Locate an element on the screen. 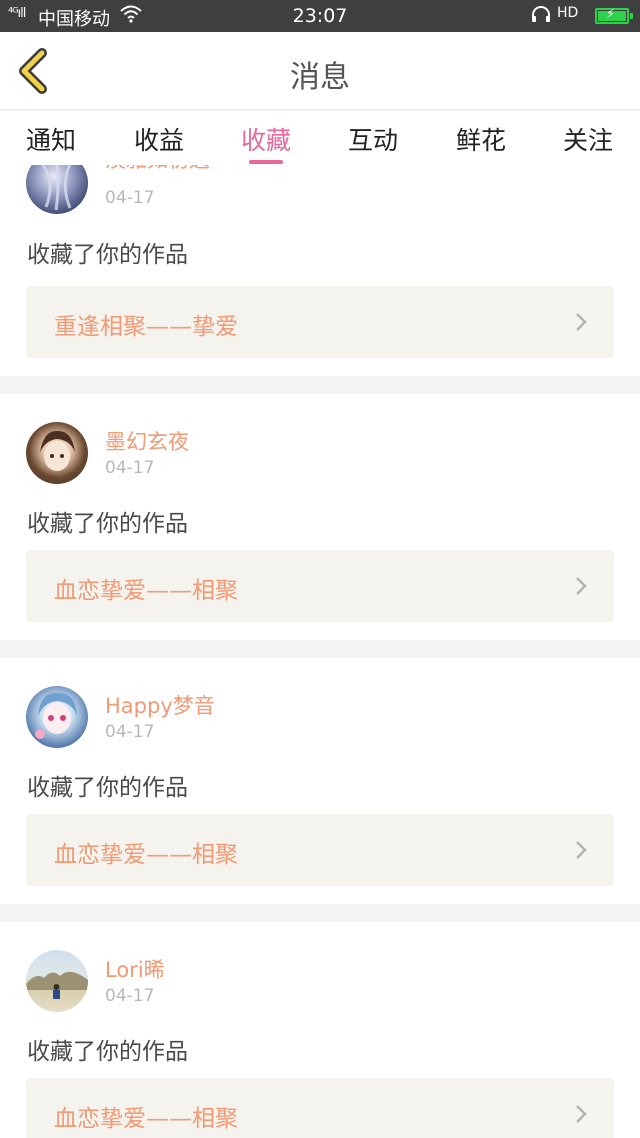  work-title: 重逢相聚——挚爱 is located at coordinates (146, 327).